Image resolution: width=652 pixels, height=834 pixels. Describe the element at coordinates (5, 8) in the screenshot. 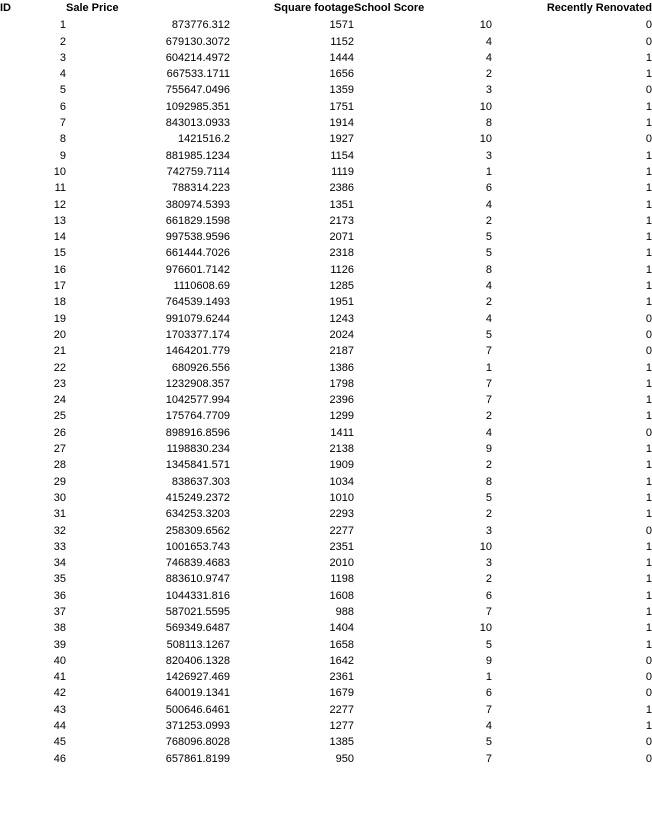

I see `column-header-id: ID` at that location.